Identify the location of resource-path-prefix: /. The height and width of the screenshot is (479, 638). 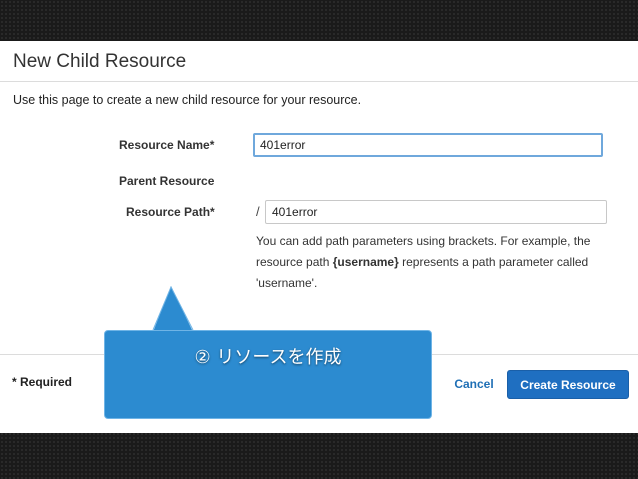
(258, 211).